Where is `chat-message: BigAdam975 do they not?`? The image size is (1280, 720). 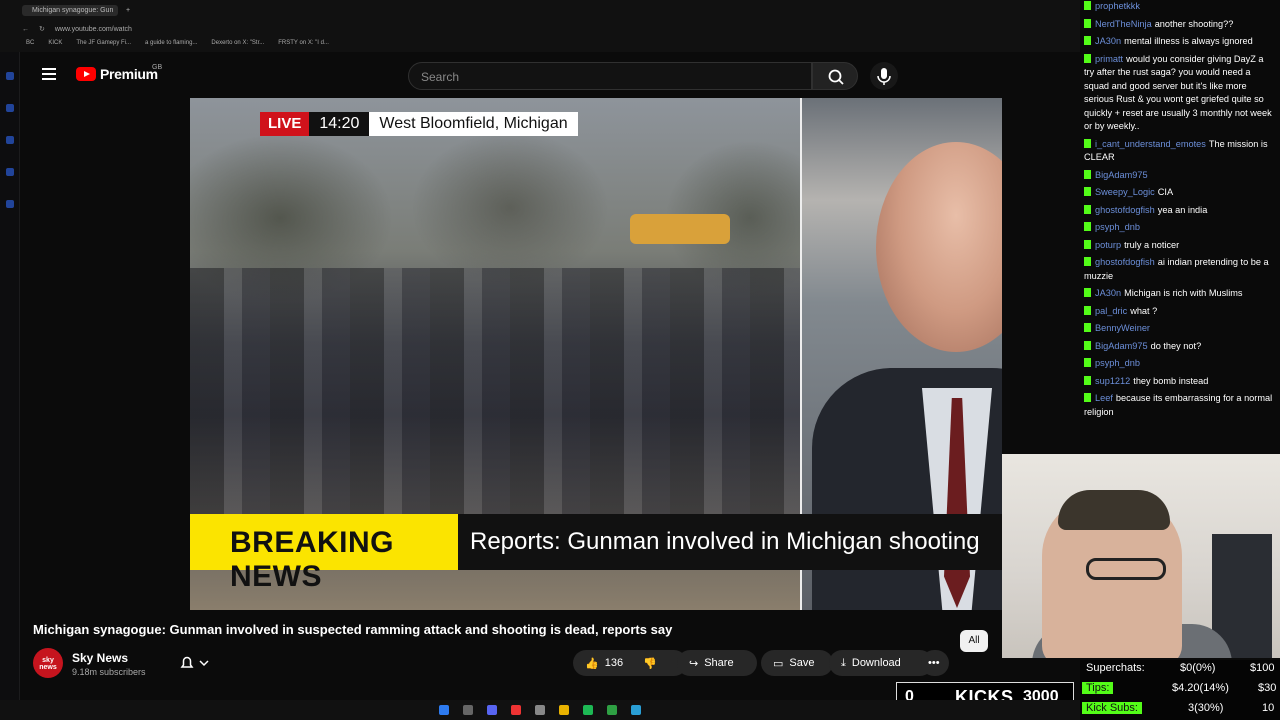 chat-message: BigAdam975 do they not? is located at coordinates (1179, 347).